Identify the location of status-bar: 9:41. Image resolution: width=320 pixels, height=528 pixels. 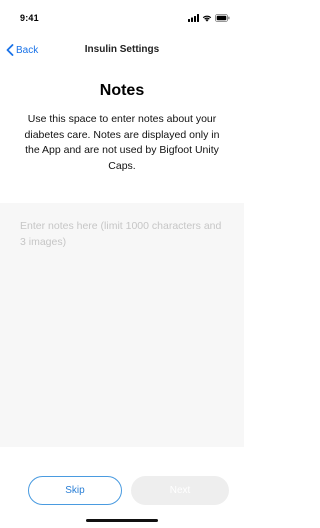
(122, 16).